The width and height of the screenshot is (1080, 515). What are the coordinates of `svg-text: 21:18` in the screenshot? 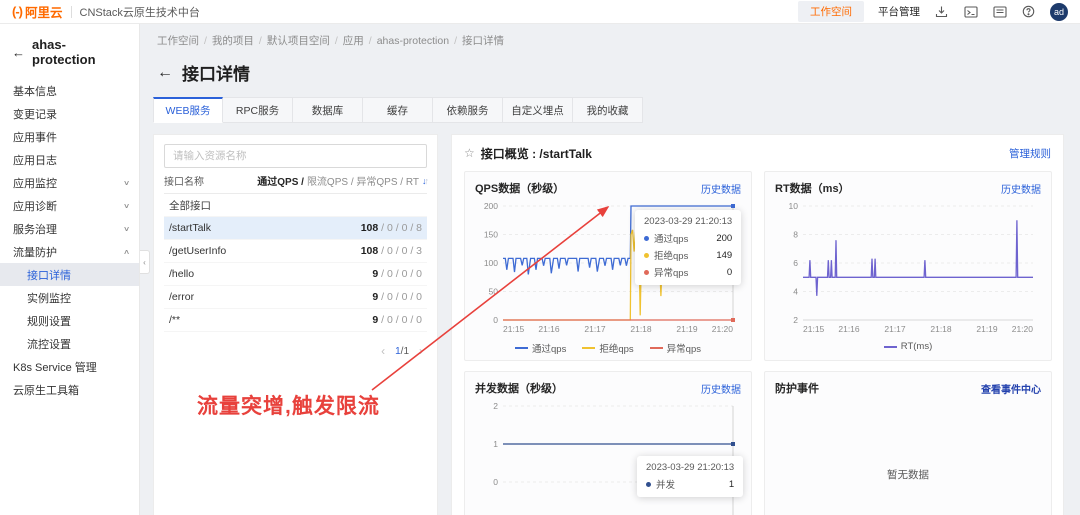 It's located at (941, 329).